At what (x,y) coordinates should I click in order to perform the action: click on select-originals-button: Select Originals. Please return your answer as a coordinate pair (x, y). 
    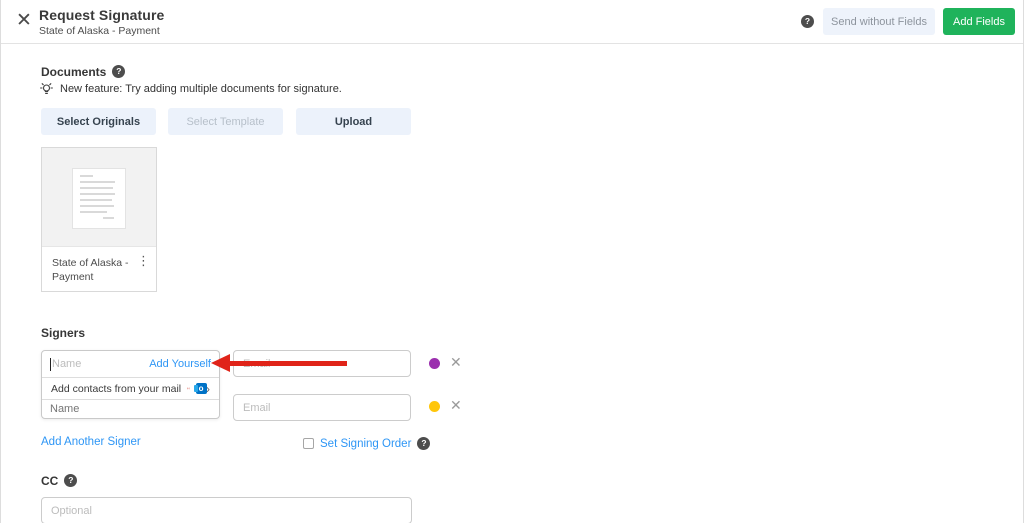
    Looking at the image, I should click on (98, 121).